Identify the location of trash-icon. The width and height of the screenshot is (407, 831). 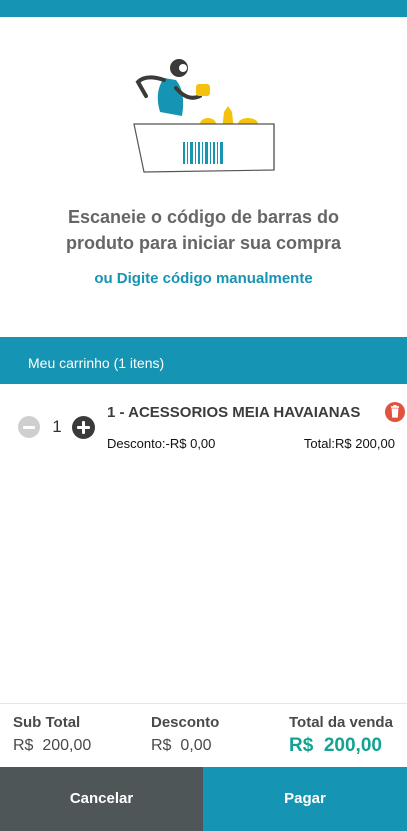
(395, 412).